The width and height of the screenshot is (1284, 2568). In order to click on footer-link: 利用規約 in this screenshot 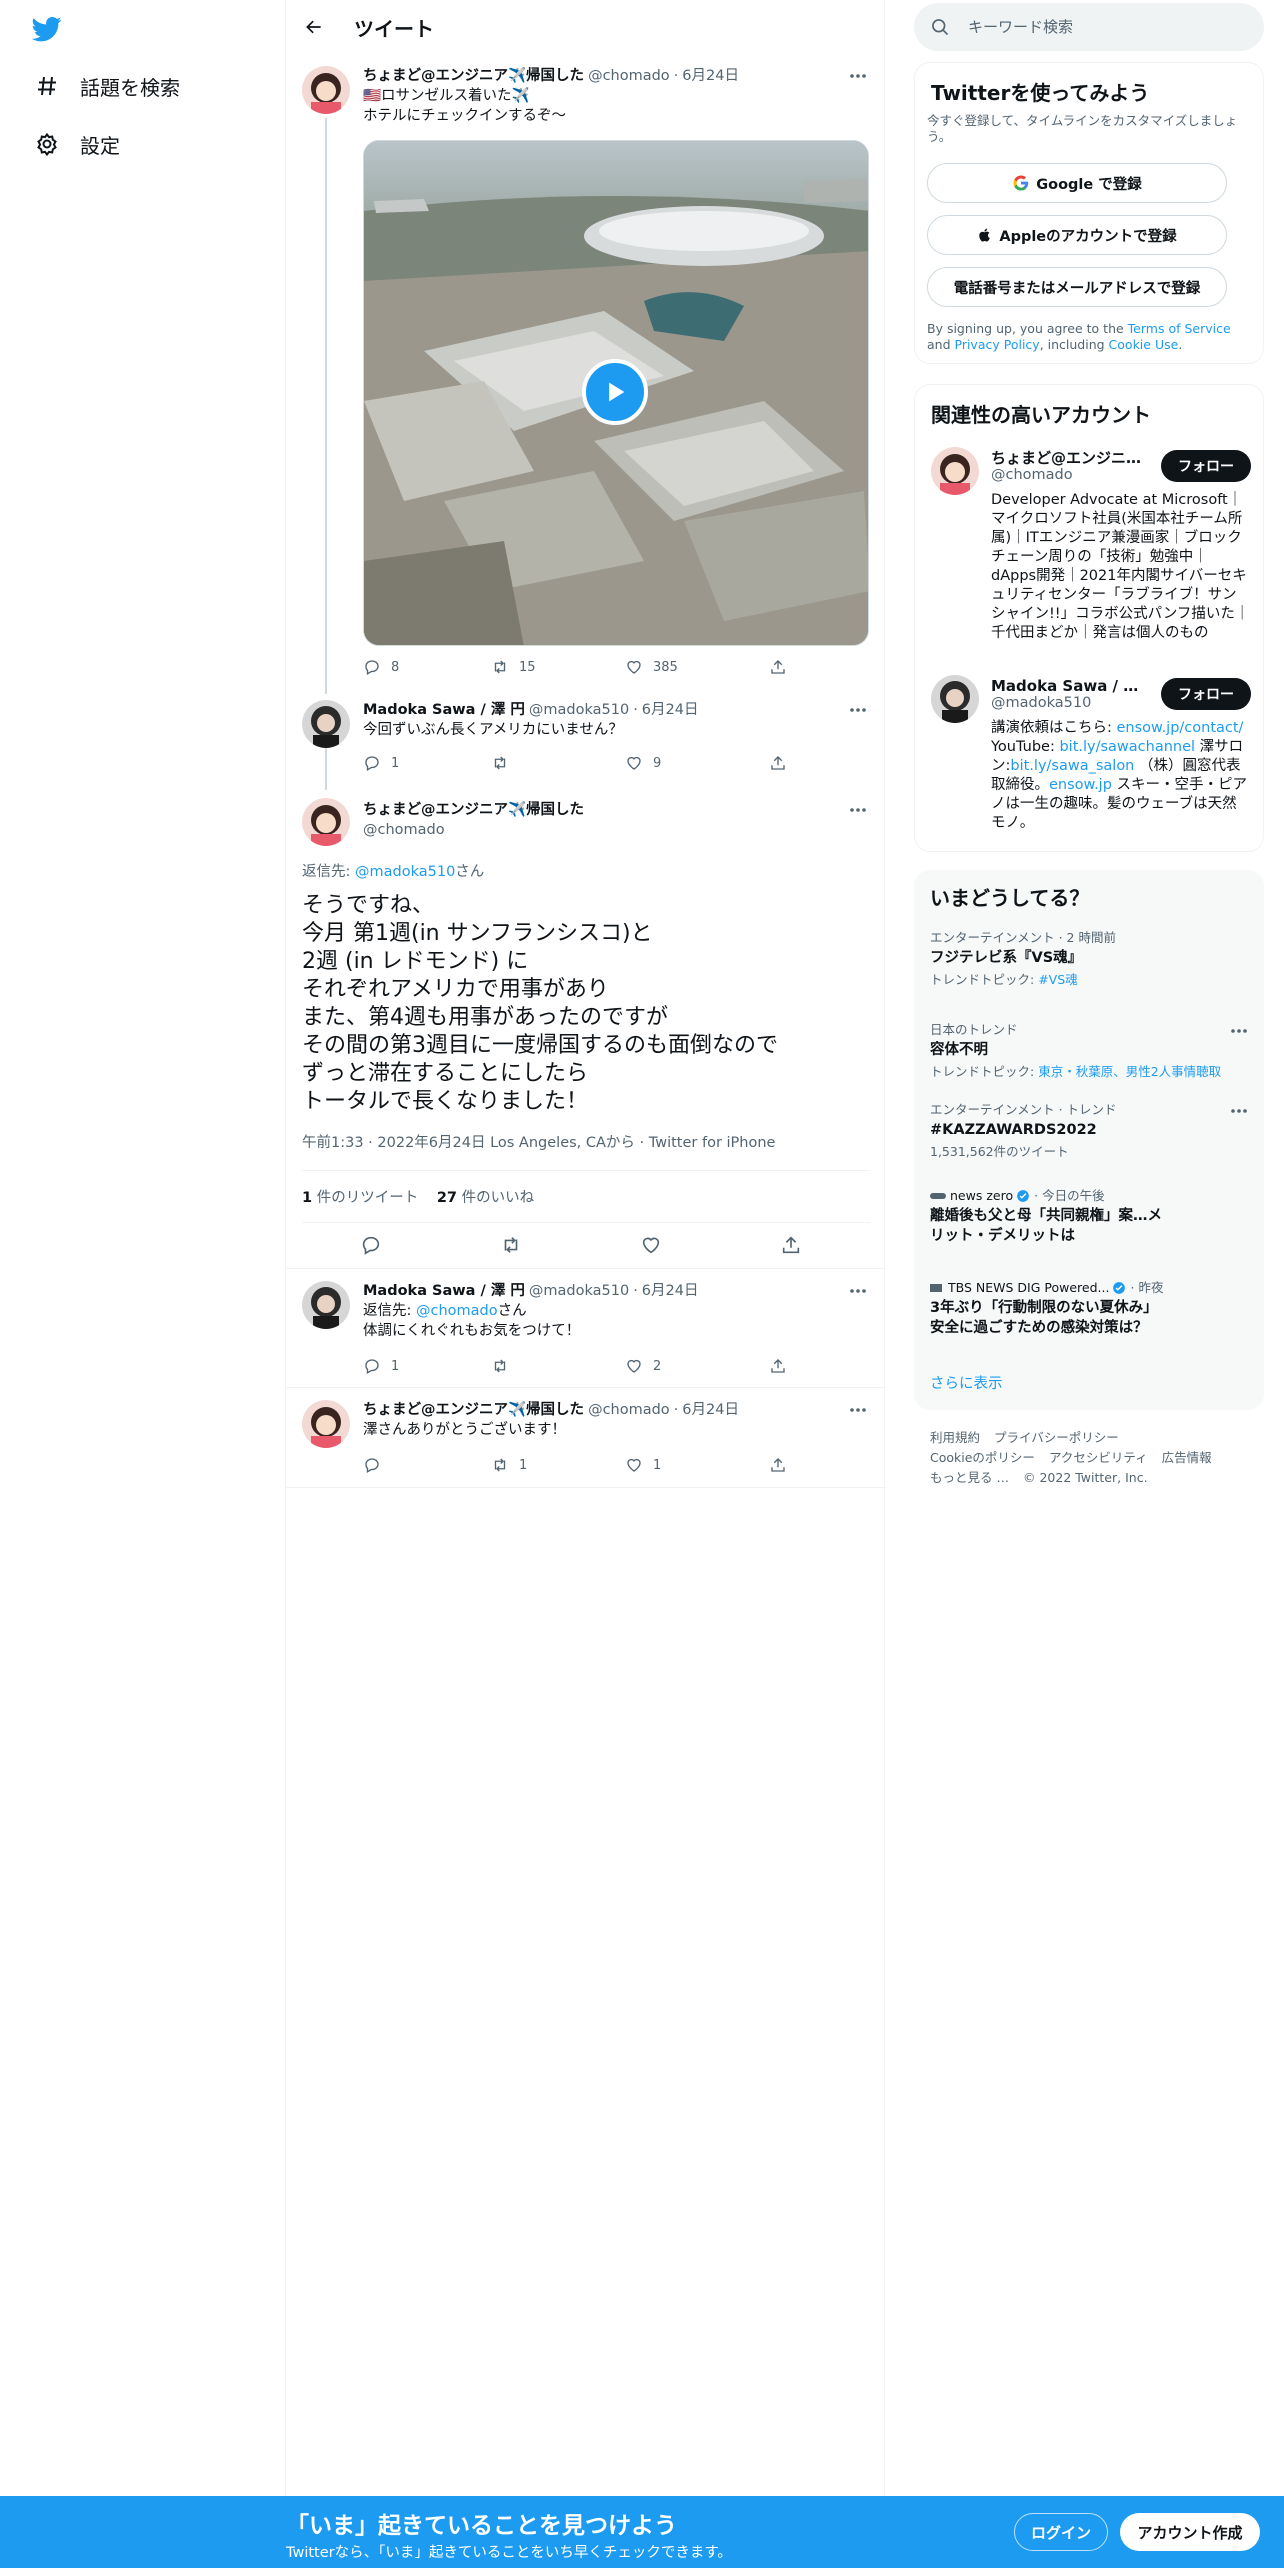, I will do `click(955, 1438)`.